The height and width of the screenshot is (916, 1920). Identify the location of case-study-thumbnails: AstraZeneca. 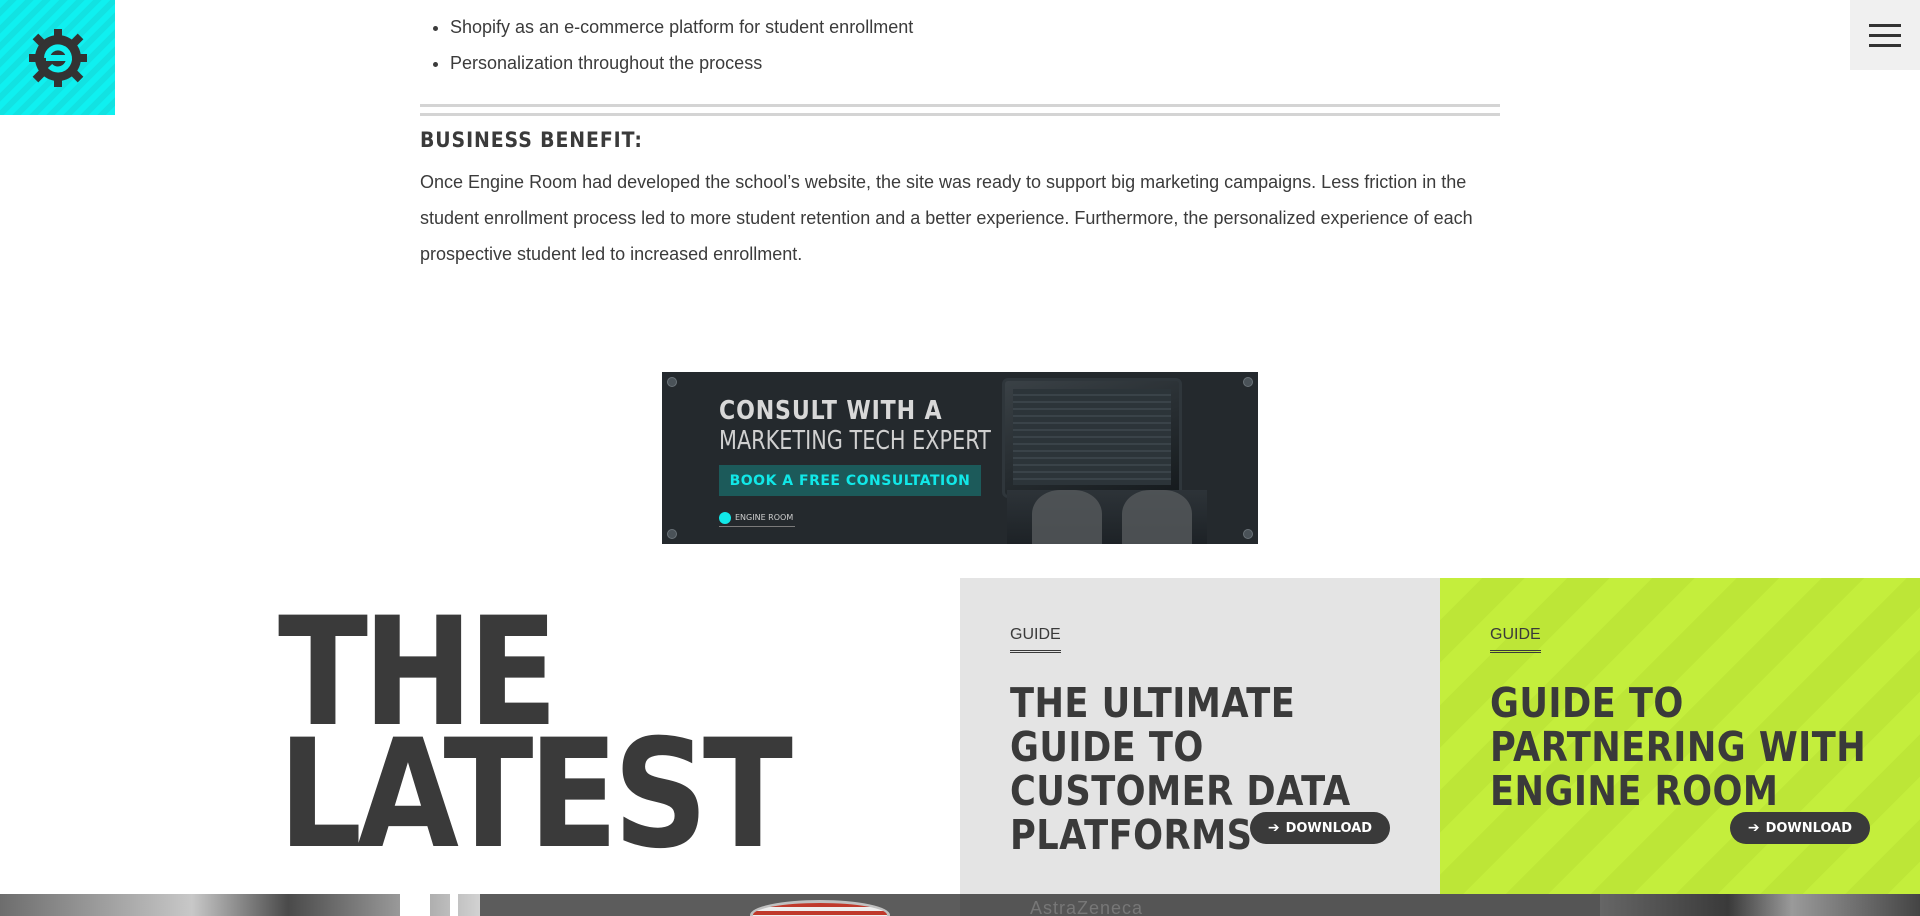
(960, 905).